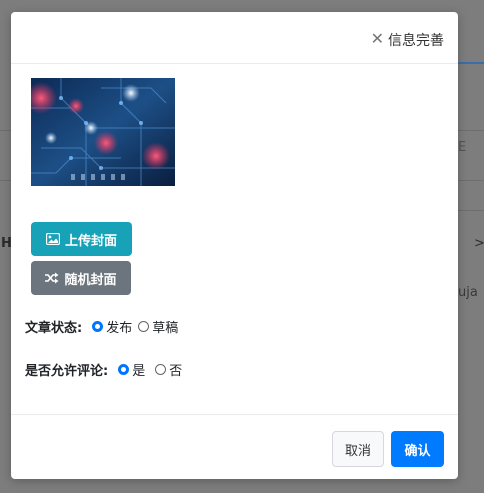 This screenshot has width=484, height=493. I want to click on article-status-label: 文章状态:, so click(54, 328).